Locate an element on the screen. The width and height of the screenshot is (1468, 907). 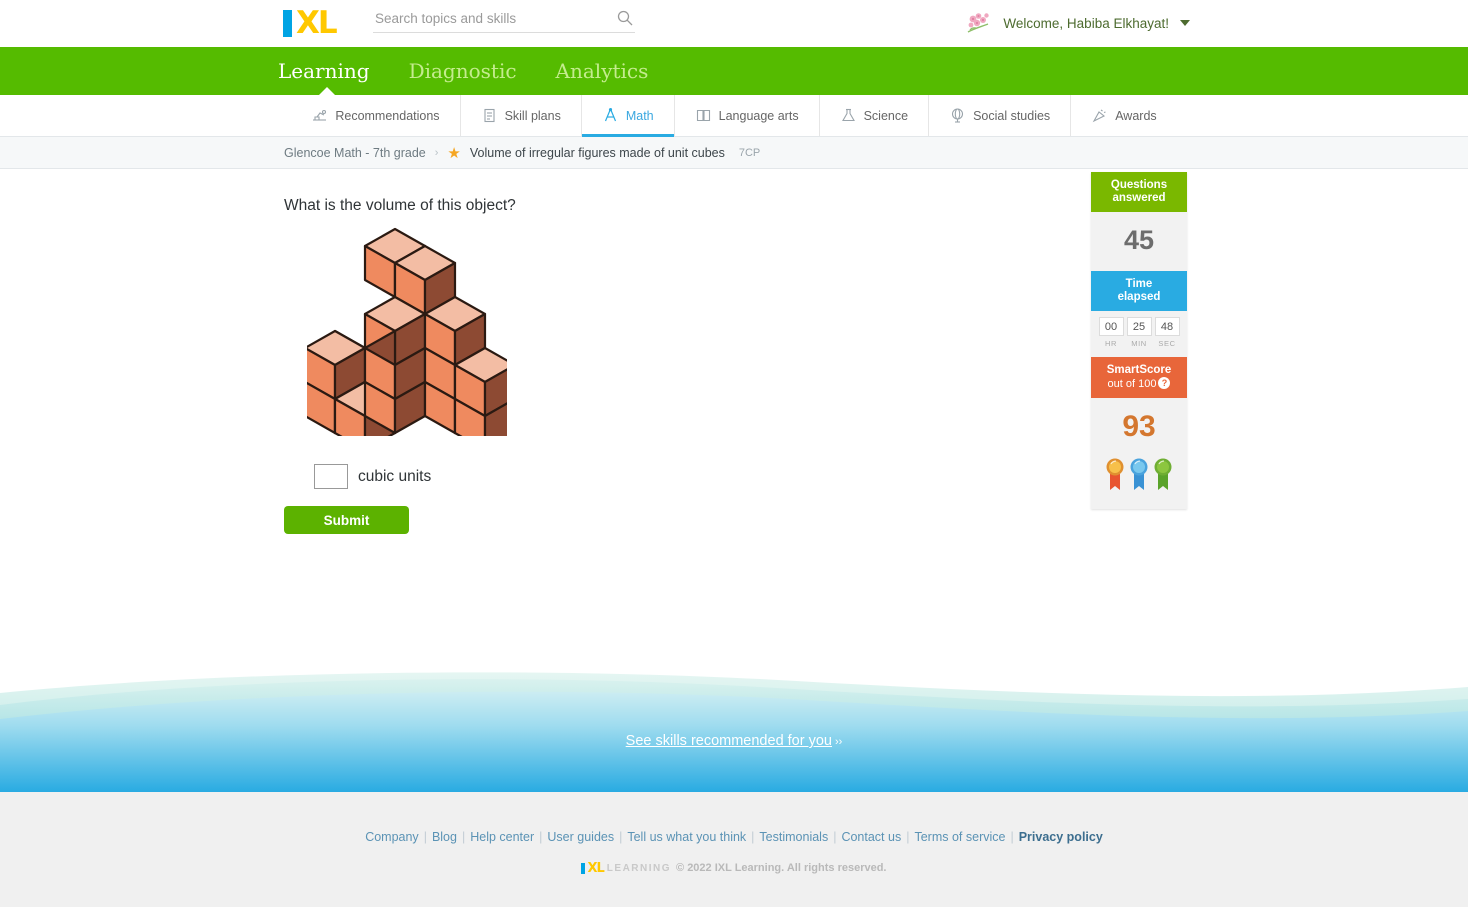
smartscore-value: 93 is located at coordinates (1139, 426).